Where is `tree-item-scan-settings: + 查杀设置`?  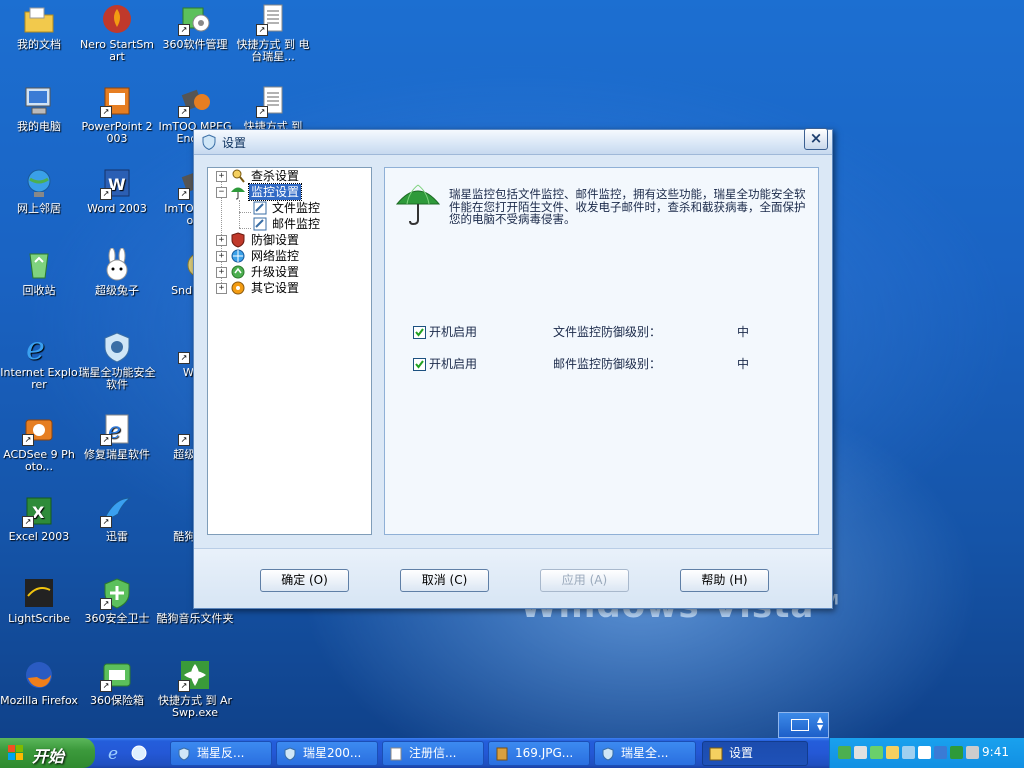 tree-item-scan-settings: + 查杀设置 is located at coordinates (291, 176).